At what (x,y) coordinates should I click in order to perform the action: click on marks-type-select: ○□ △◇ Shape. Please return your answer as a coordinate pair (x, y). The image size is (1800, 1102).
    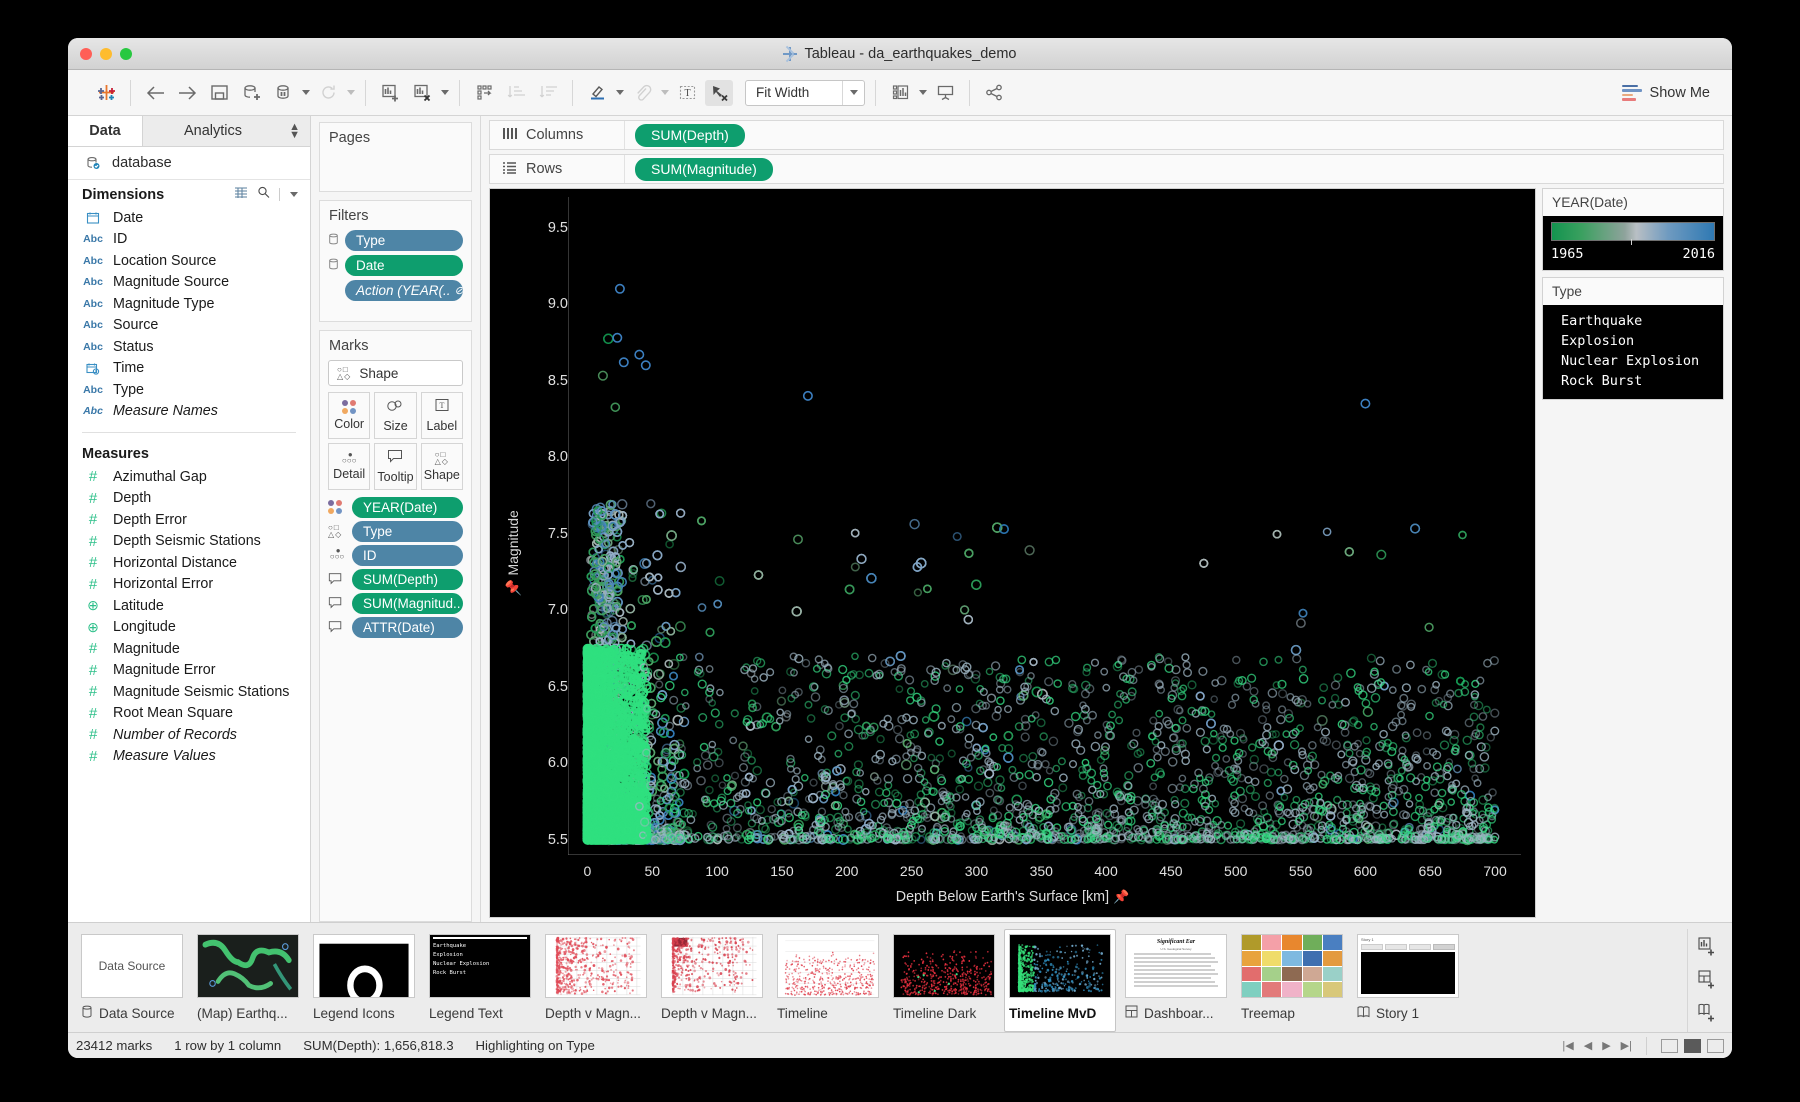
    Looking at the image, I should click on (395, 373).